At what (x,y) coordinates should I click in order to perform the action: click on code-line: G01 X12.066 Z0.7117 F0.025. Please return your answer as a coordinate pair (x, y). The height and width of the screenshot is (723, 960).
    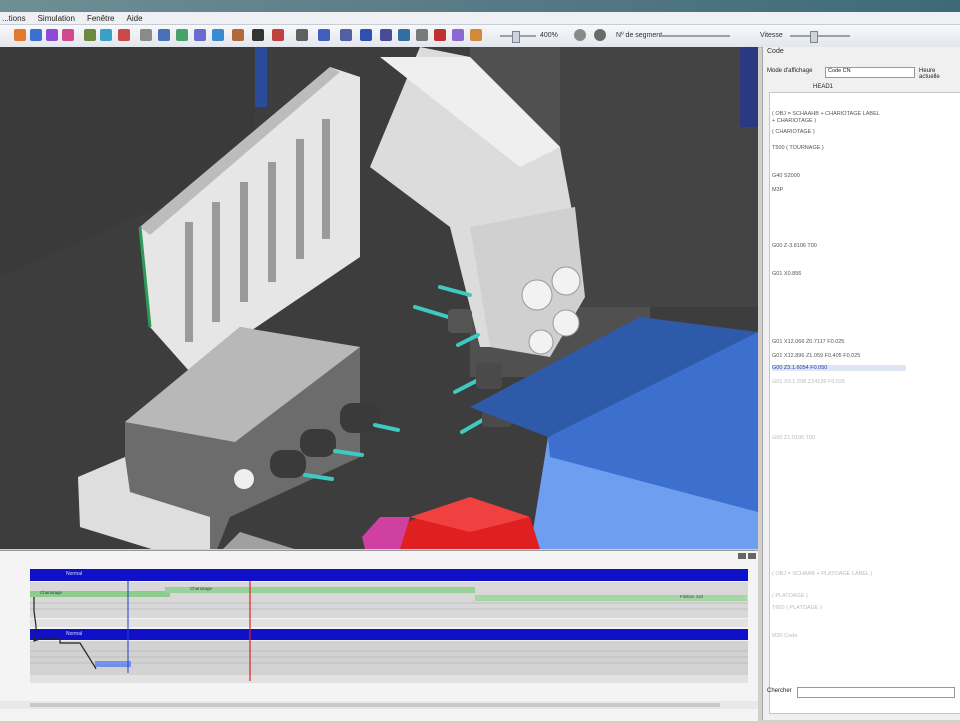
    Looking at the image, I should click on (808, 342).